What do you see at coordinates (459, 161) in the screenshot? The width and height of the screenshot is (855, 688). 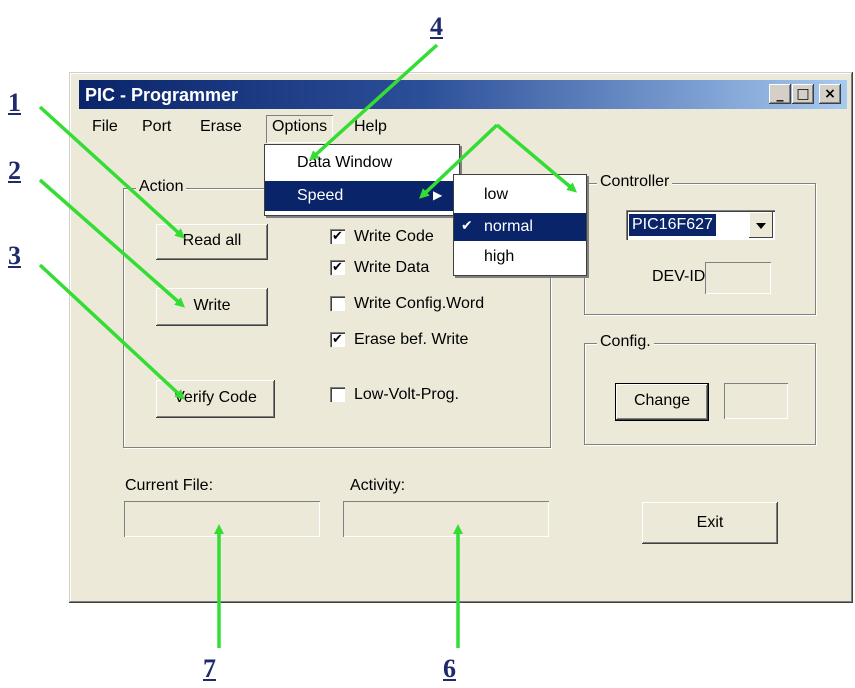 I see `arrow-5a` at bounding box center [459, 161].